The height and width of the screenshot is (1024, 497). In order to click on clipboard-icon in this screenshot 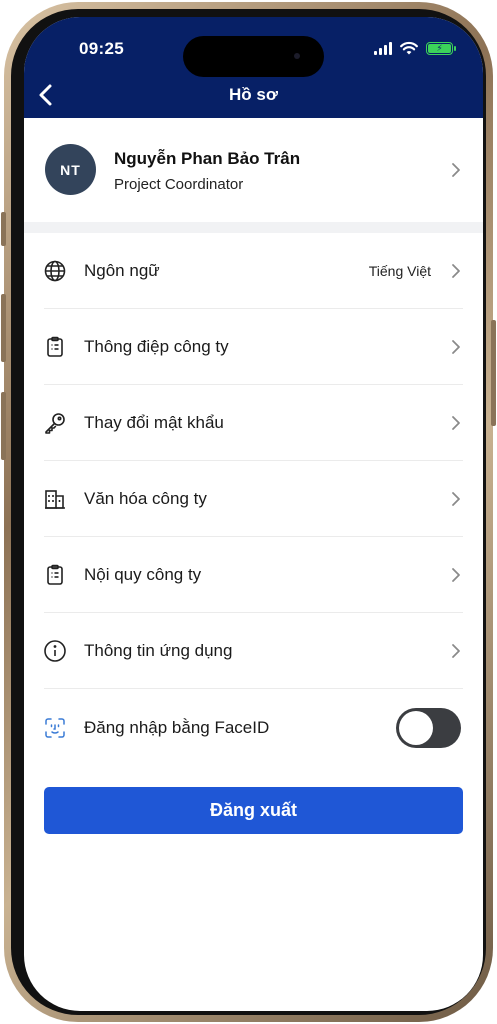, I will do `click(55, 346)`.